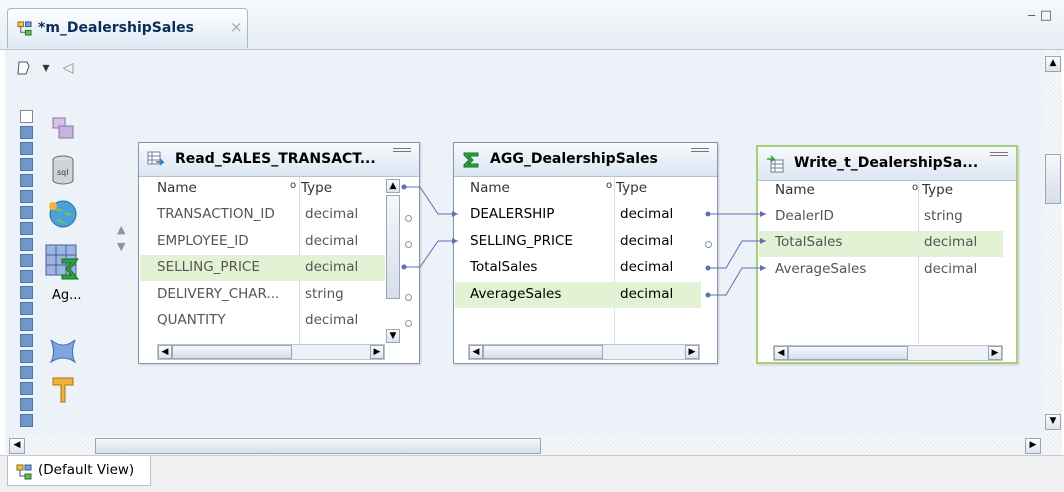 This screenshot has width=1064, height=492. I want to click on close-icon: ×, so click(236, 27).